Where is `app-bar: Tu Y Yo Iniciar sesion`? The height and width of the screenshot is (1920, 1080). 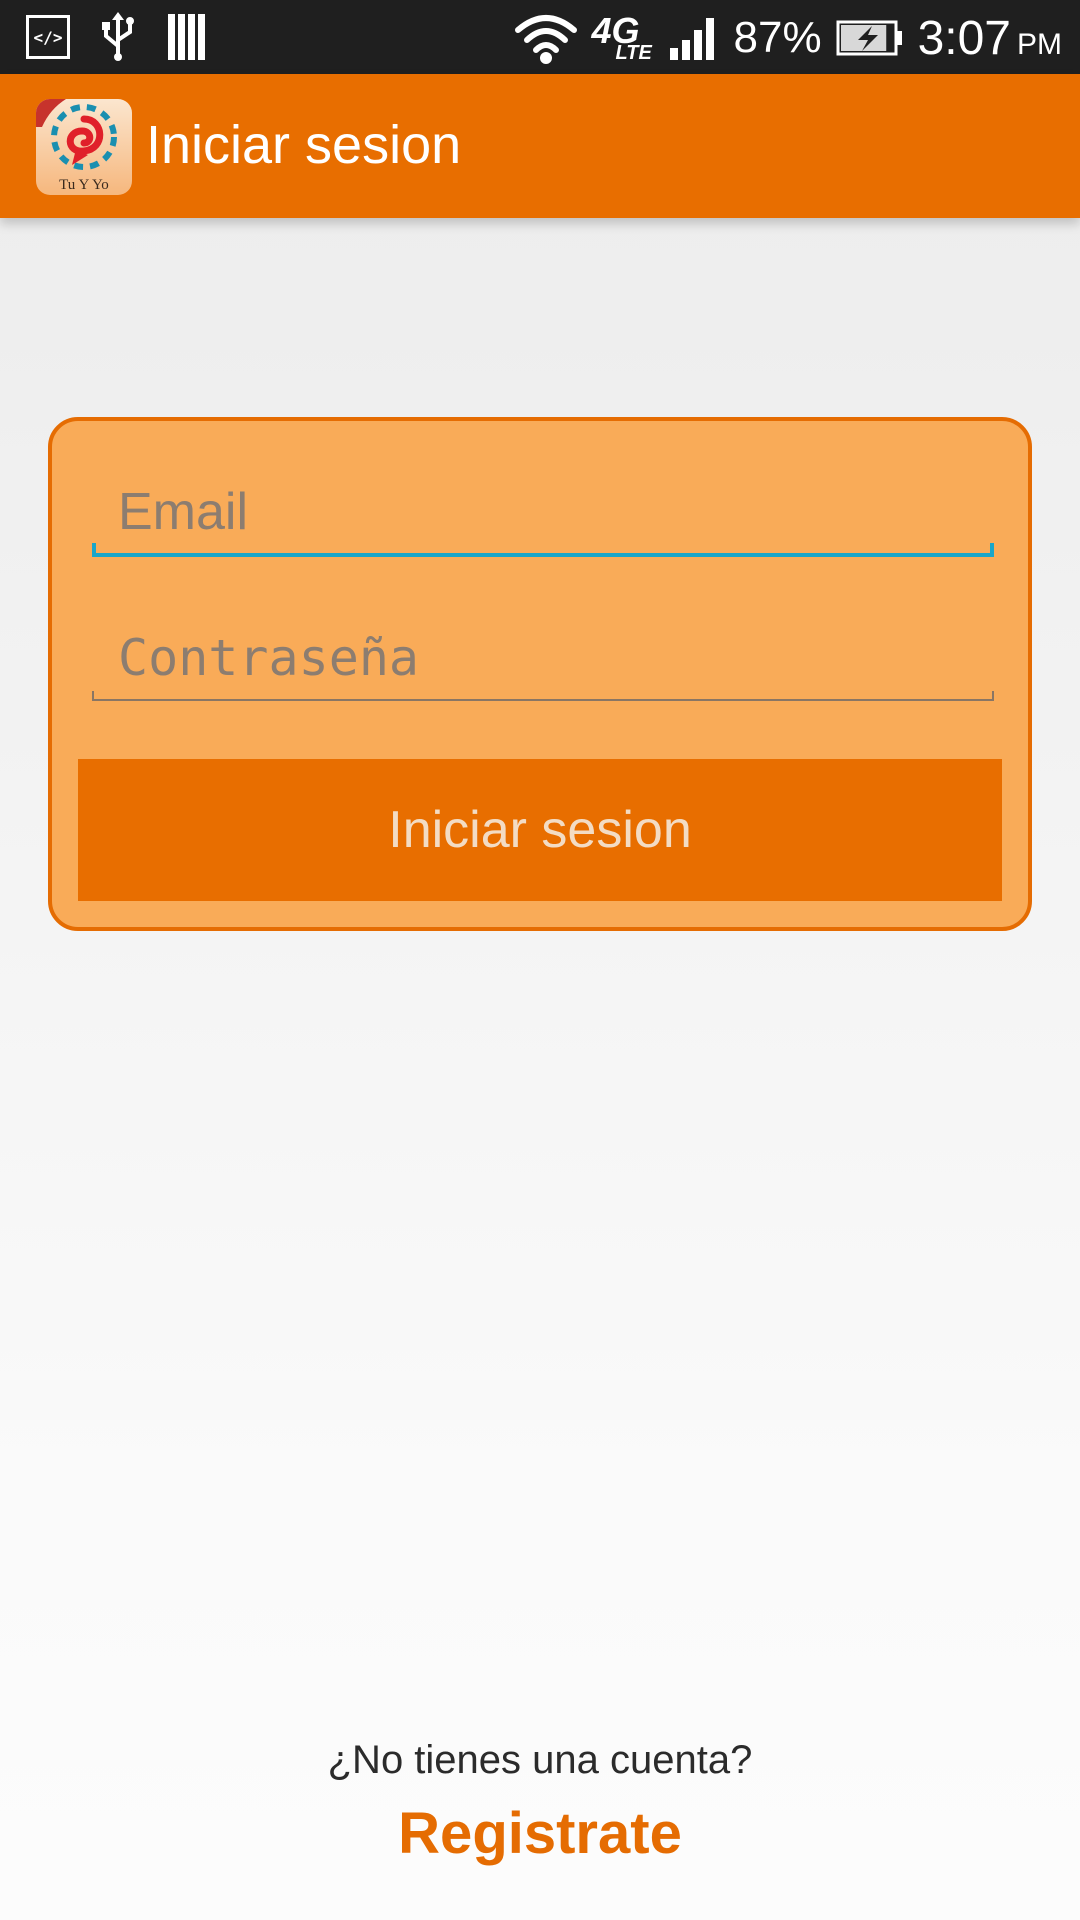 app-bar: Tu Y Yo Iniciar sesion is located at coordinates (540, 146).